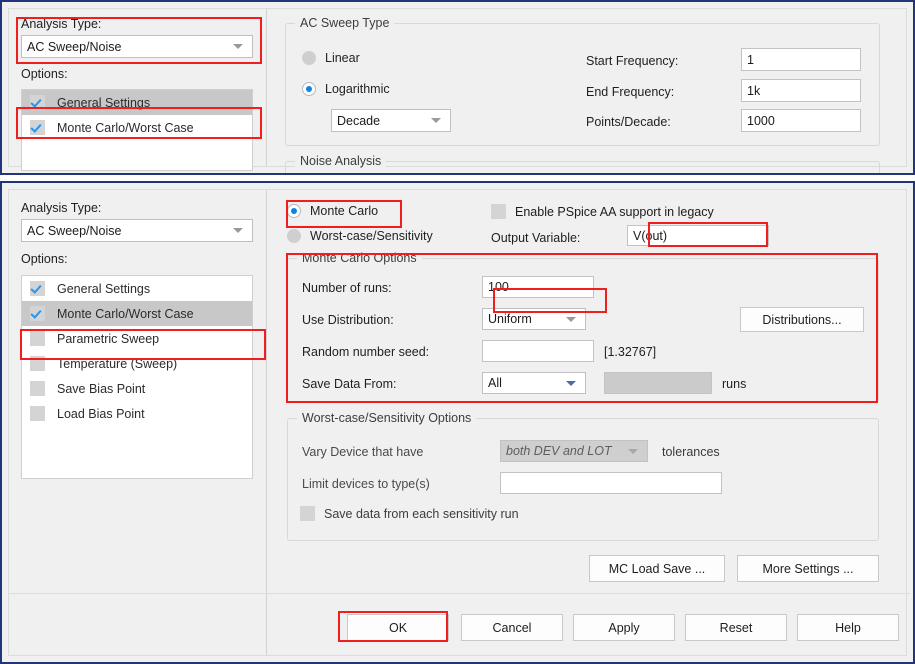 The width and height of the screenshot is (915, 664). I want to click on save-data-from-combo: All, so click(534, 383).